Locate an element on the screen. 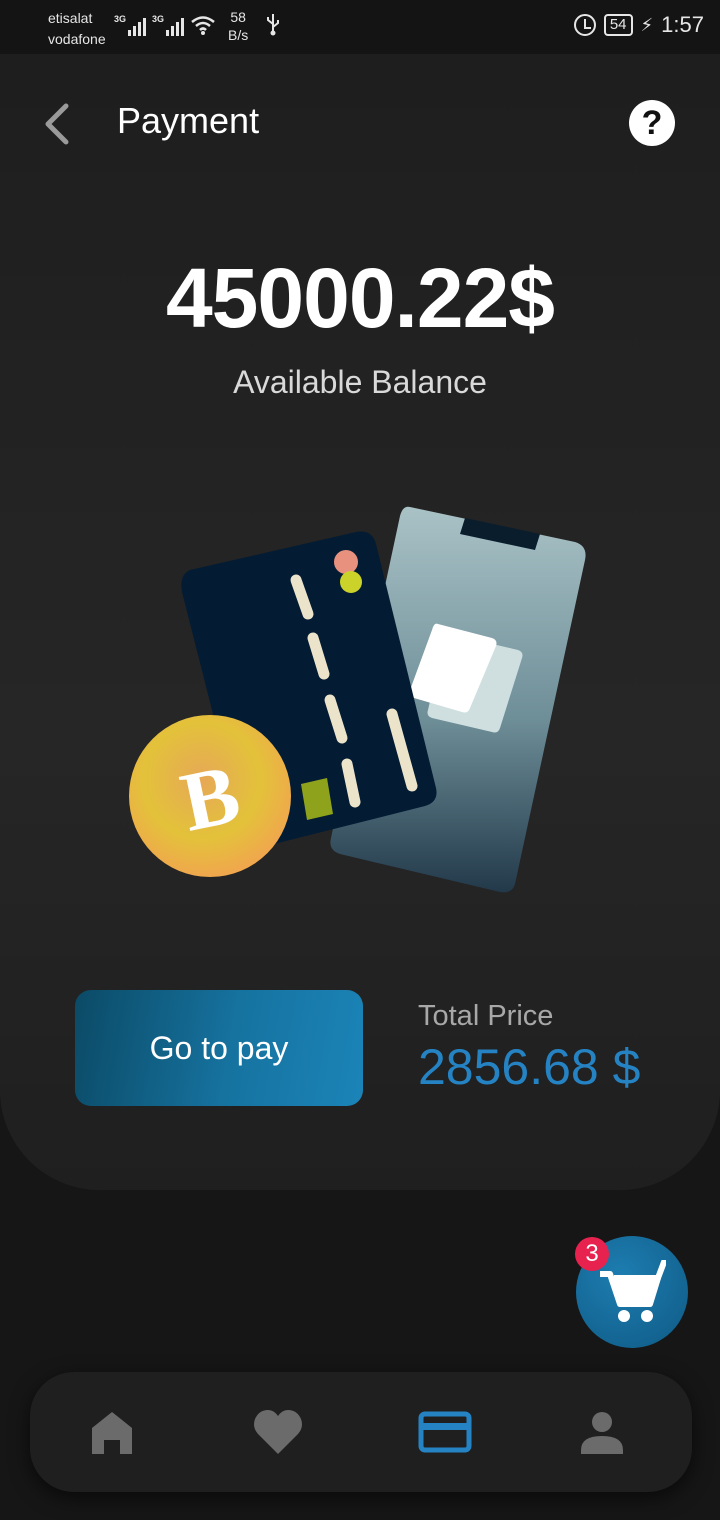 The height and width of the screenshot is (1520, 720). usb-icon is located at coordinates (273, 27).